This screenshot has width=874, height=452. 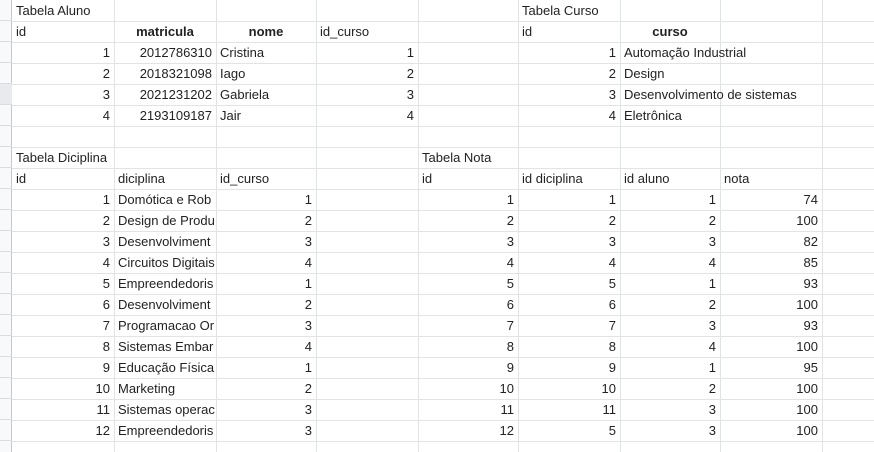 I want to click on column-header: curso, so click(x=670, y=31).